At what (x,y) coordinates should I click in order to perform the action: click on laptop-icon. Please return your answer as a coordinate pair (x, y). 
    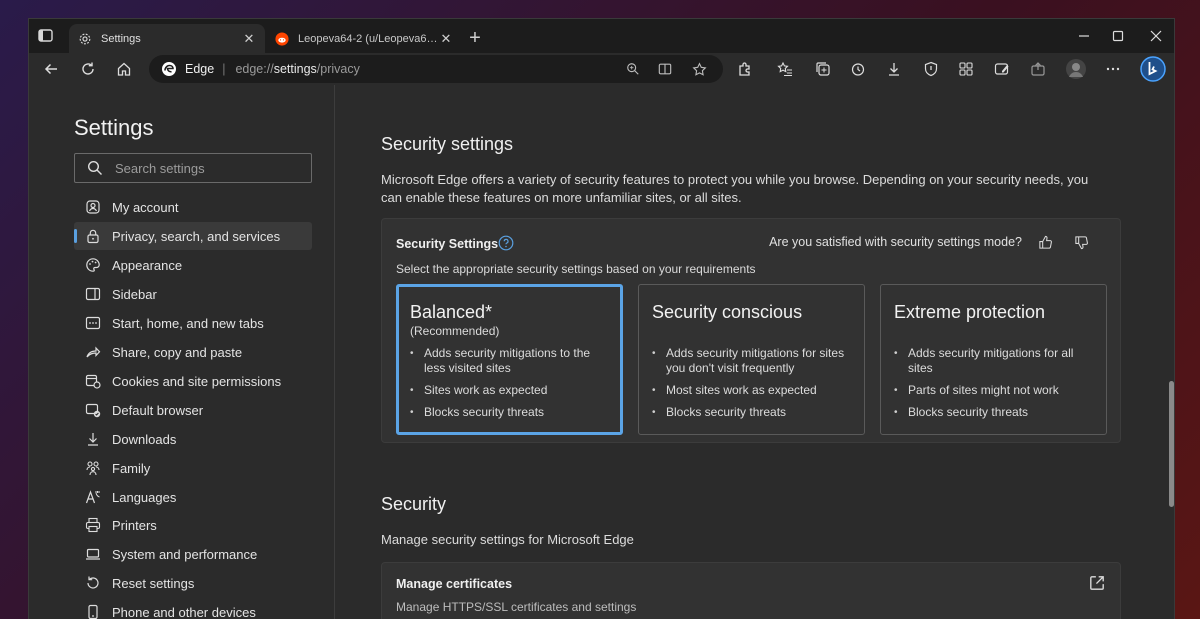
    Looking at the image, I should click on (93, 554).